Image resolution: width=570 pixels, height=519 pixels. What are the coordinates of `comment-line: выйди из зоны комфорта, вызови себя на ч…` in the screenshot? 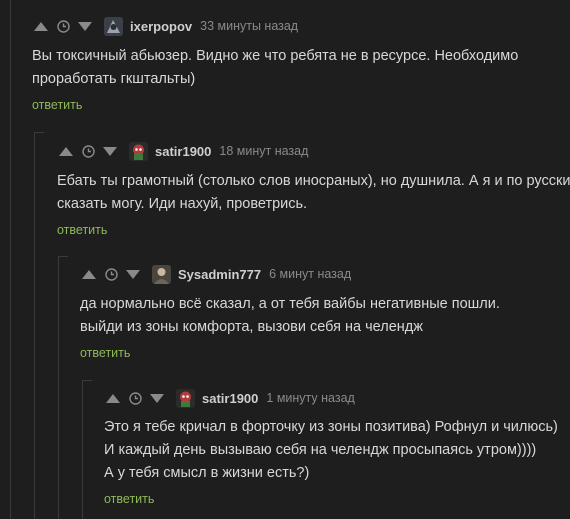 It's located at (251, 327).